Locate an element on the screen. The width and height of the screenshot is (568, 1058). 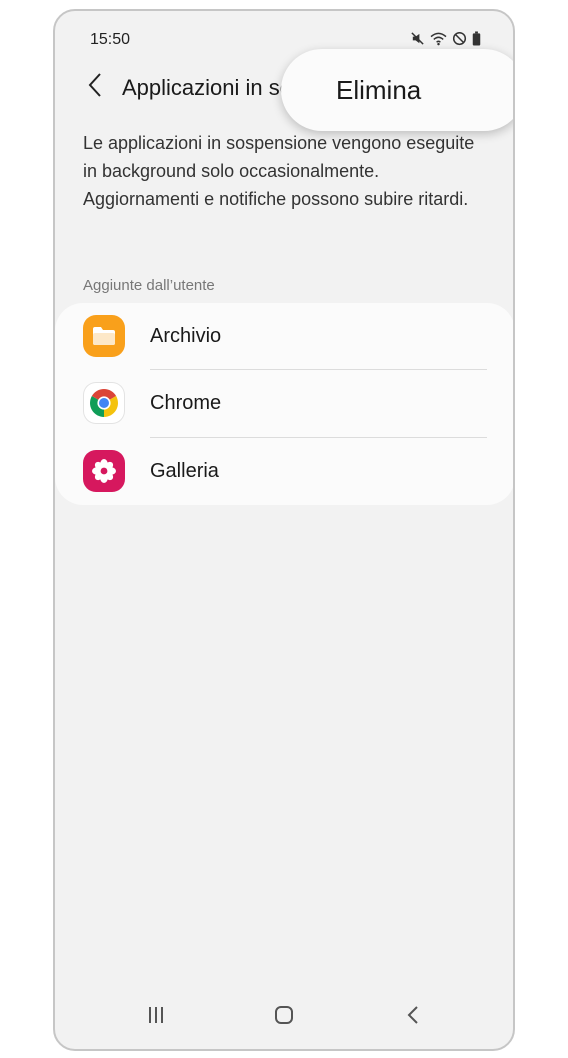
battery-icon is located at coordinates (476, 38).